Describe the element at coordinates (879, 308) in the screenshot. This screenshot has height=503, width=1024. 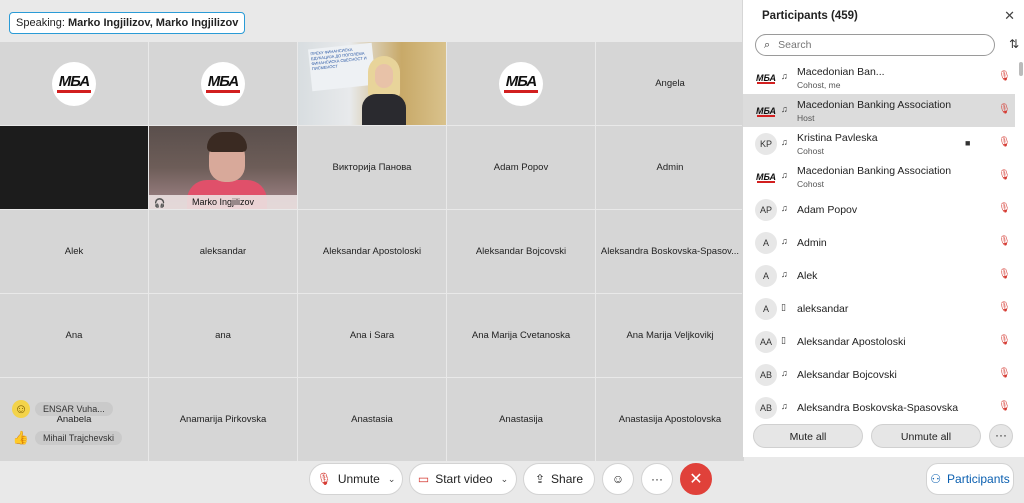
I see `participant-row: A ▯ aleksandar 🎙` at that location.